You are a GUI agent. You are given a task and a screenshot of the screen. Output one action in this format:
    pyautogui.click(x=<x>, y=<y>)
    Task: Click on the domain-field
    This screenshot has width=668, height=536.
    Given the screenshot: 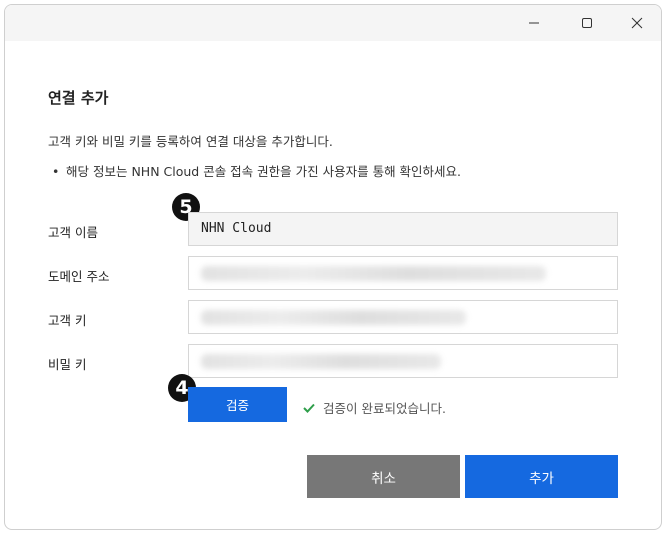 What is the action you would take?
    pyautogui.click(x=403, y=273)
    